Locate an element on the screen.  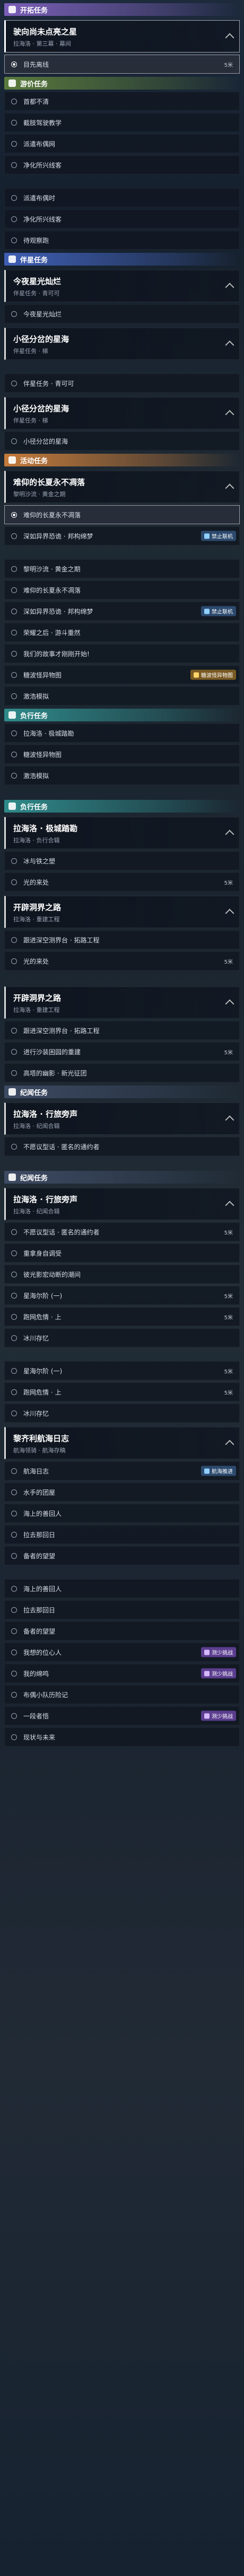
quest-card: 今夜星光灿烂 伴星任务 · 青可可 is located at coordinates (122, 286).